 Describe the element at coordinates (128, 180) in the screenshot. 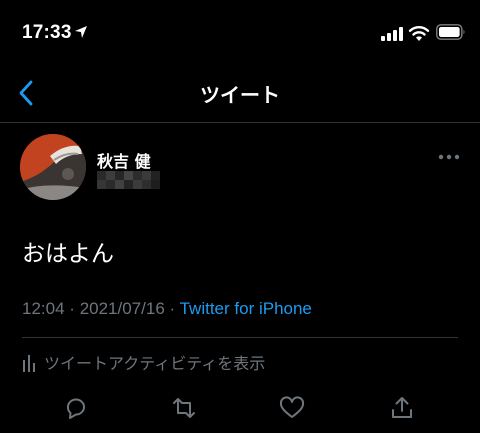

I see `author-handle-pixelated` at that location.